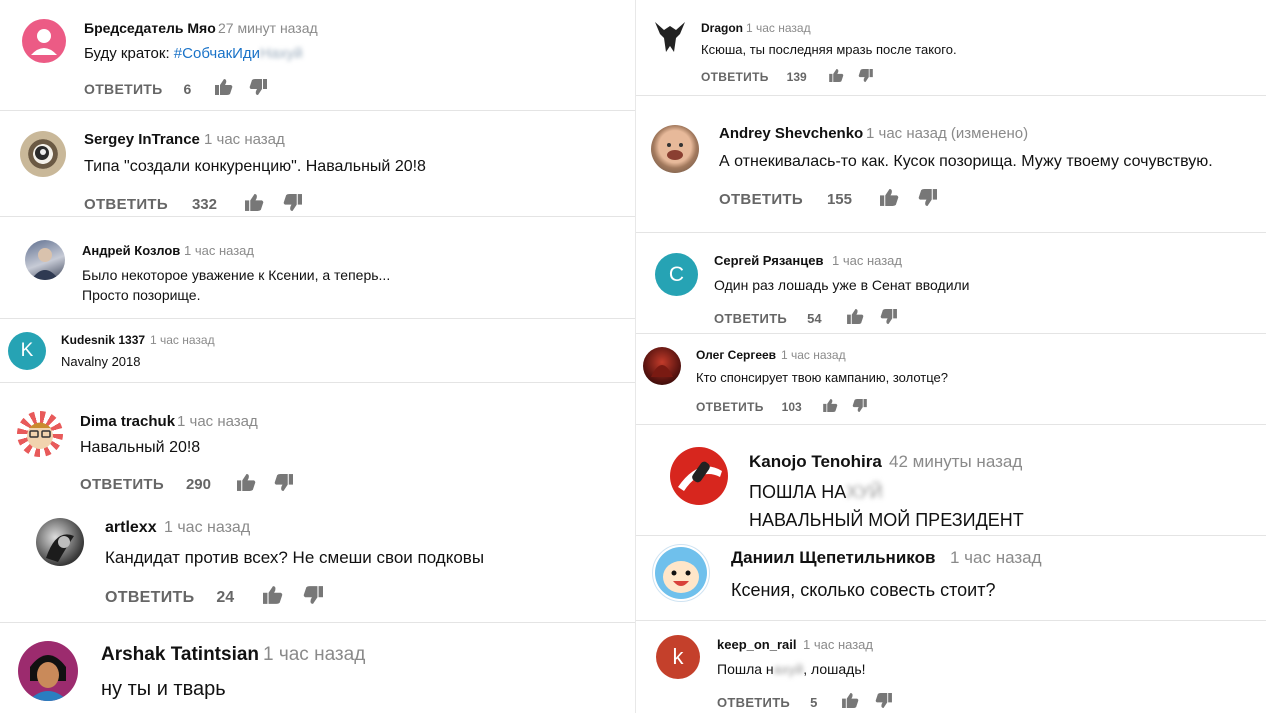 The width and height of the screenshot is (1266, 713). I want to click on comment-time: 1 час назад (изменено), so click(947, 133).